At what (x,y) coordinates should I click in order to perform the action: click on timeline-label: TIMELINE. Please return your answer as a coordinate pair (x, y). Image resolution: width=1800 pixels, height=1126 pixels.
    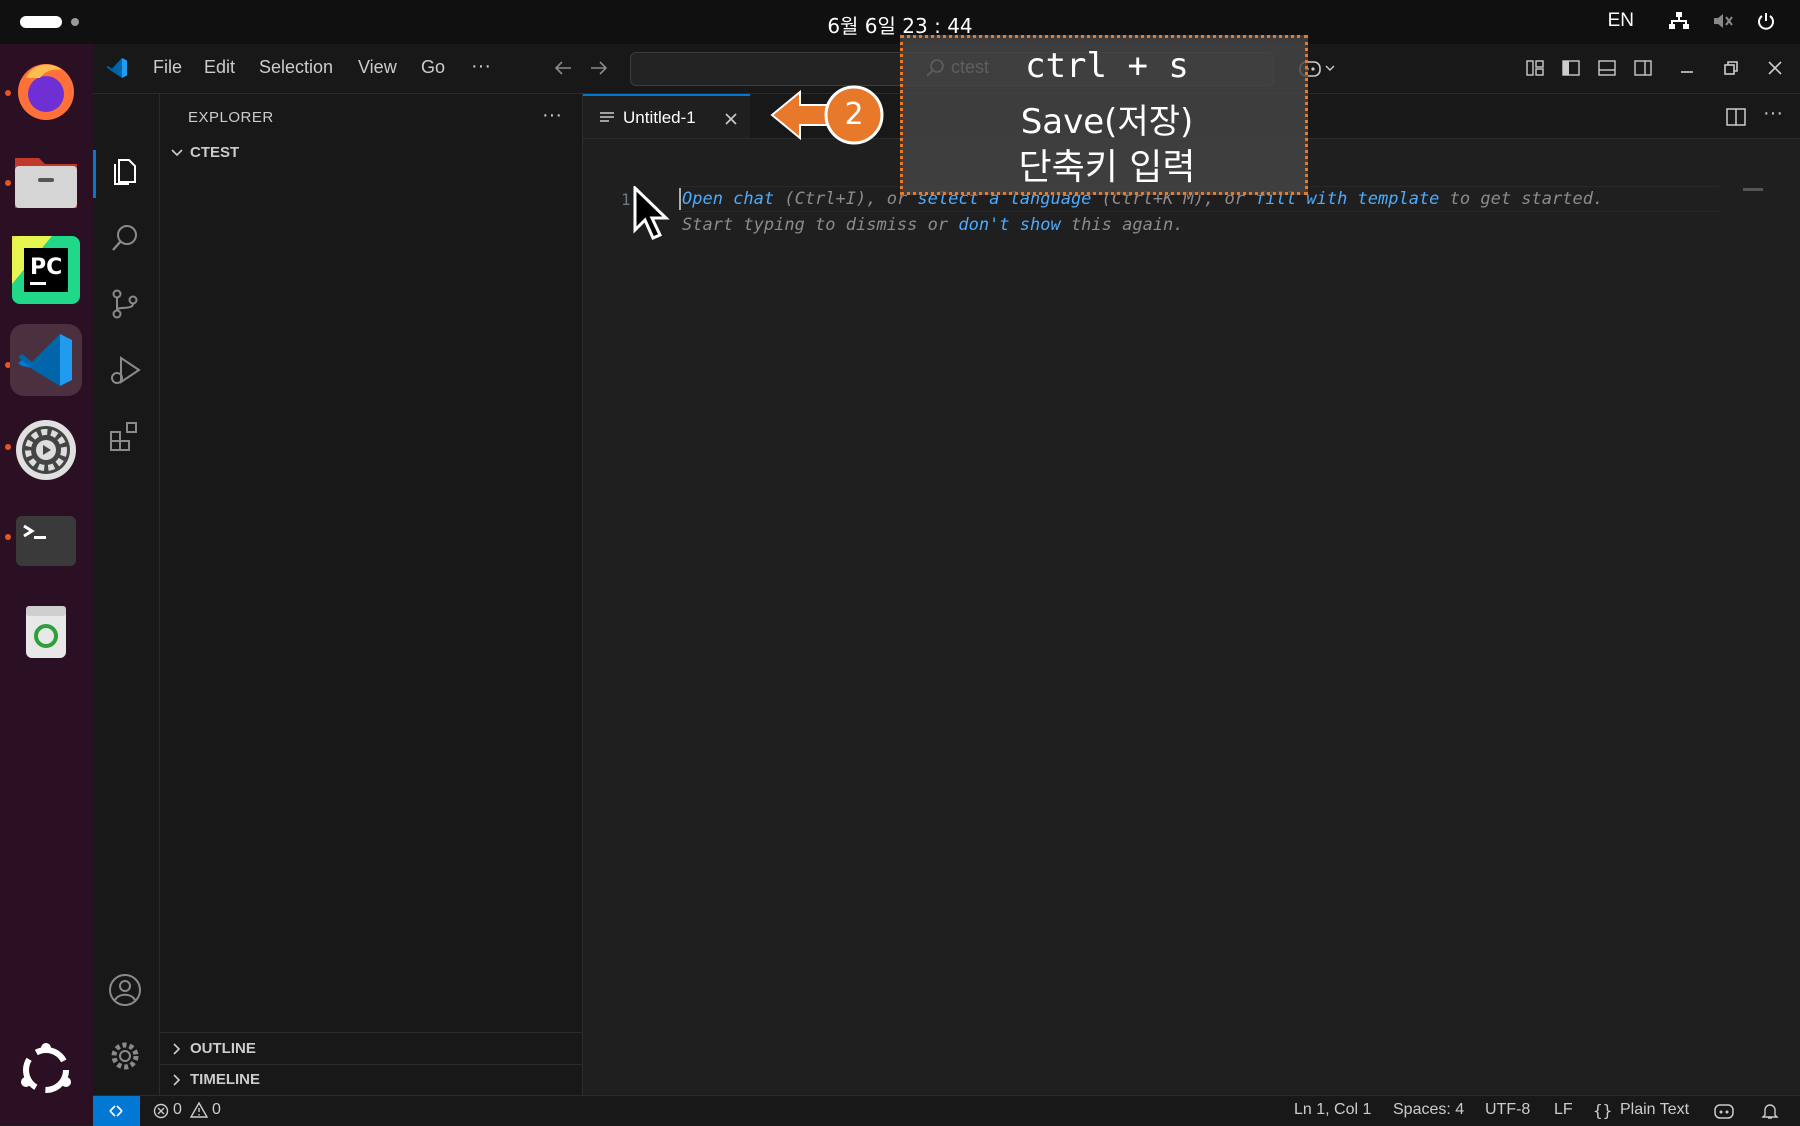
    Looking at the image, I should click on (225, 1079).